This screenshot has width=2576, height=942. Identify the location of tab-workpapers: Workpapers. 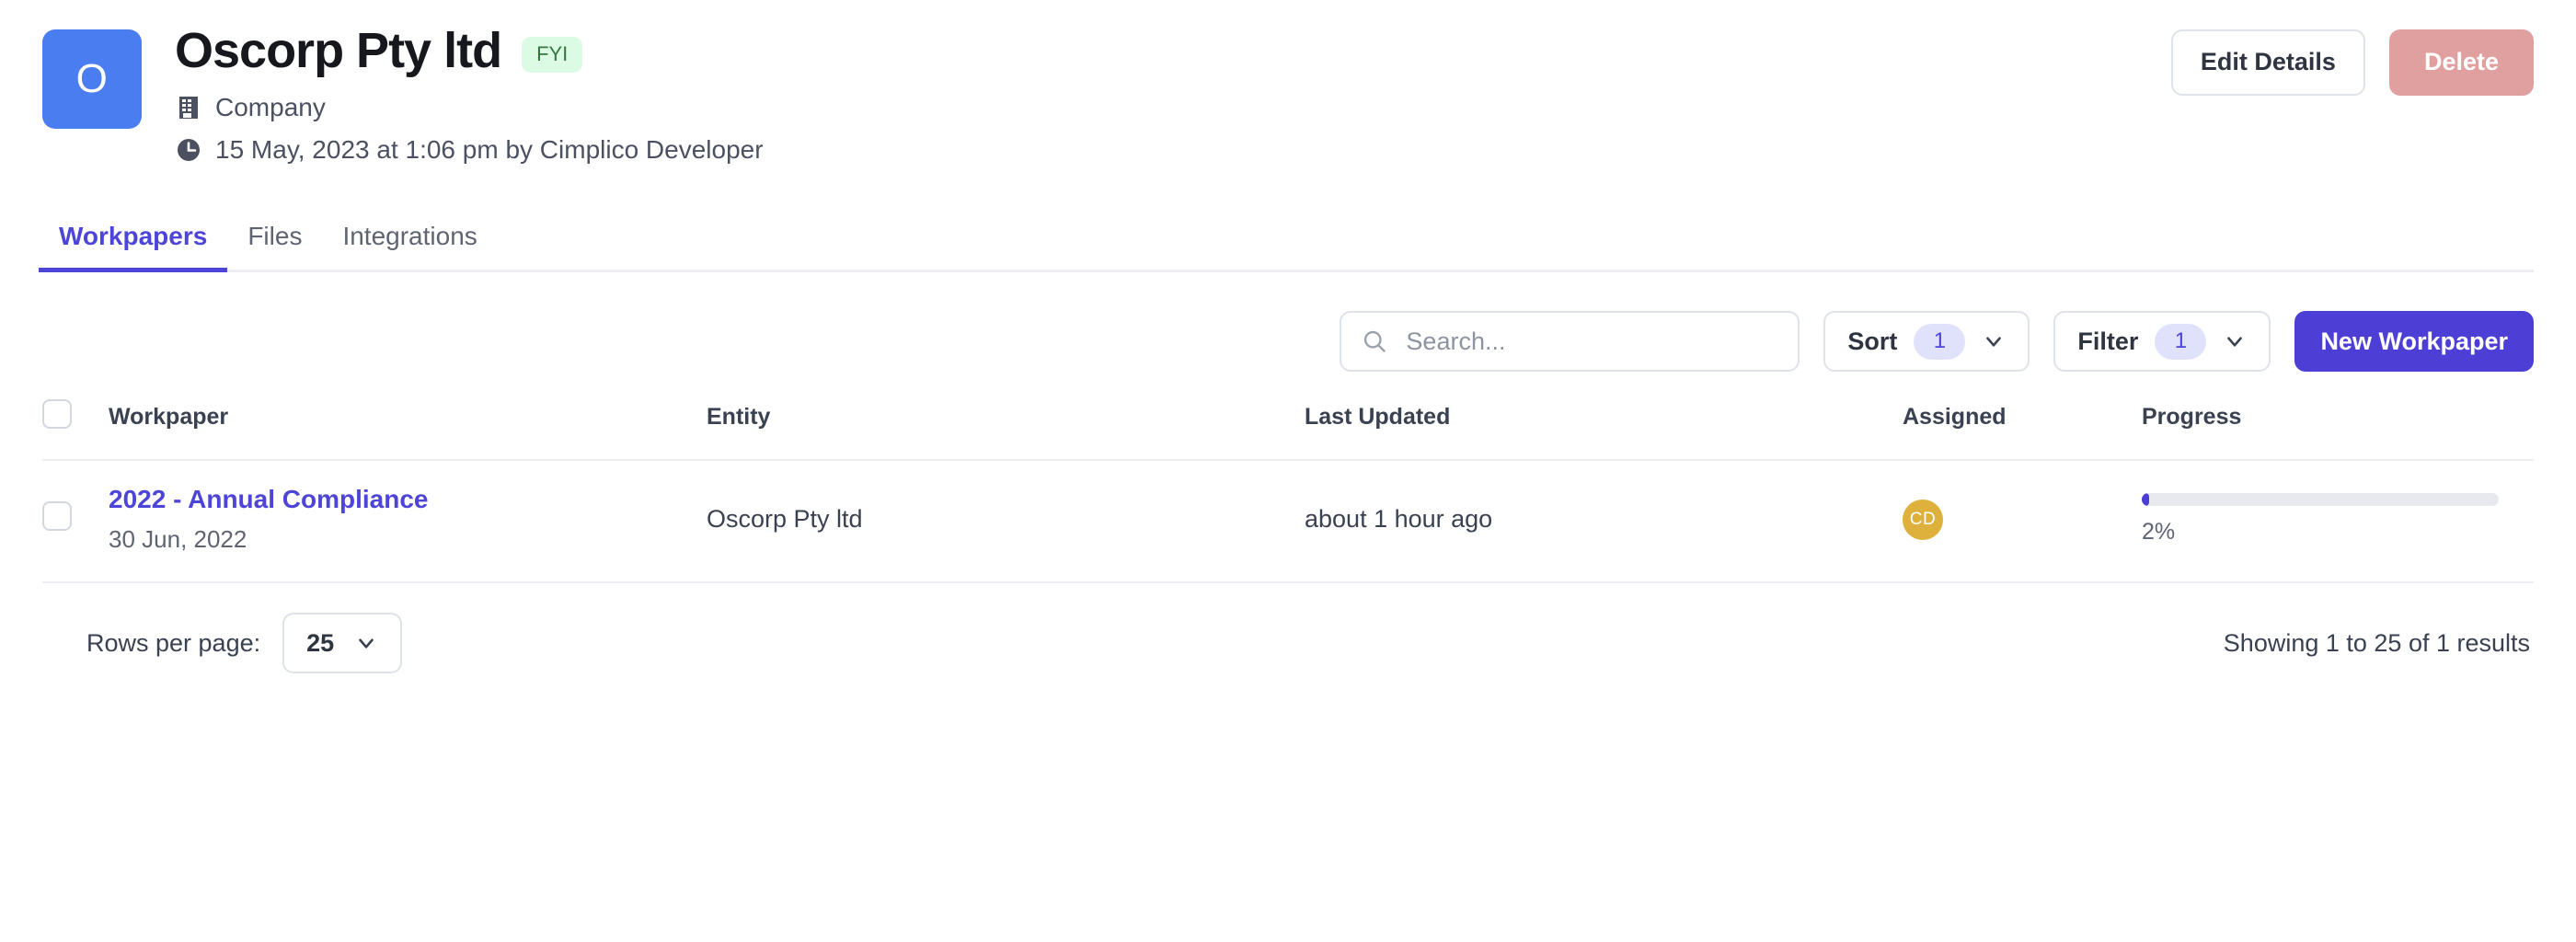
(133, 247).